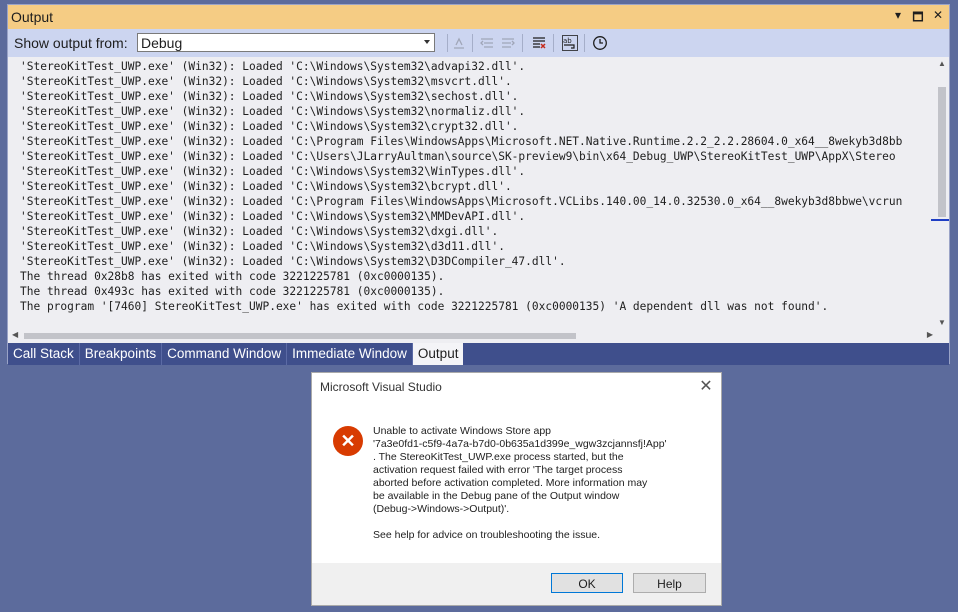 This screenshot has height=612, width=958. I want to click on dialog-footer: OK Help, so click(516, 584).